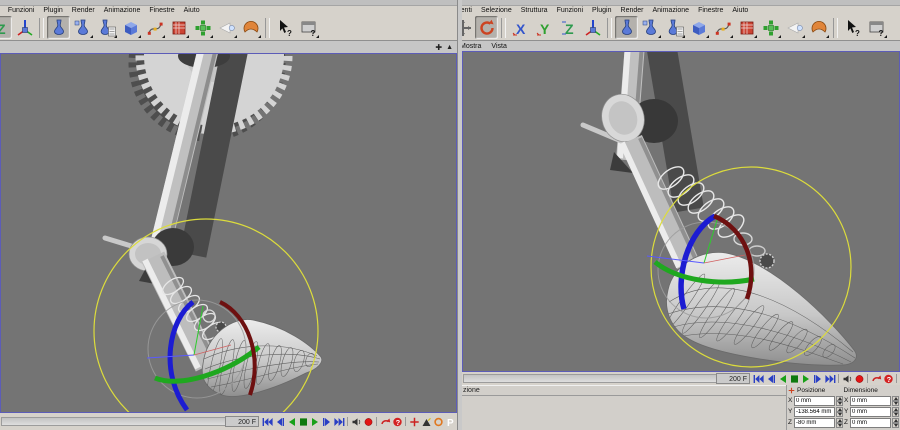 Image resolution: width=900 pixels, height=430 pixels. I want to click on y-axis-lock-button: Y, so click(544, 27).